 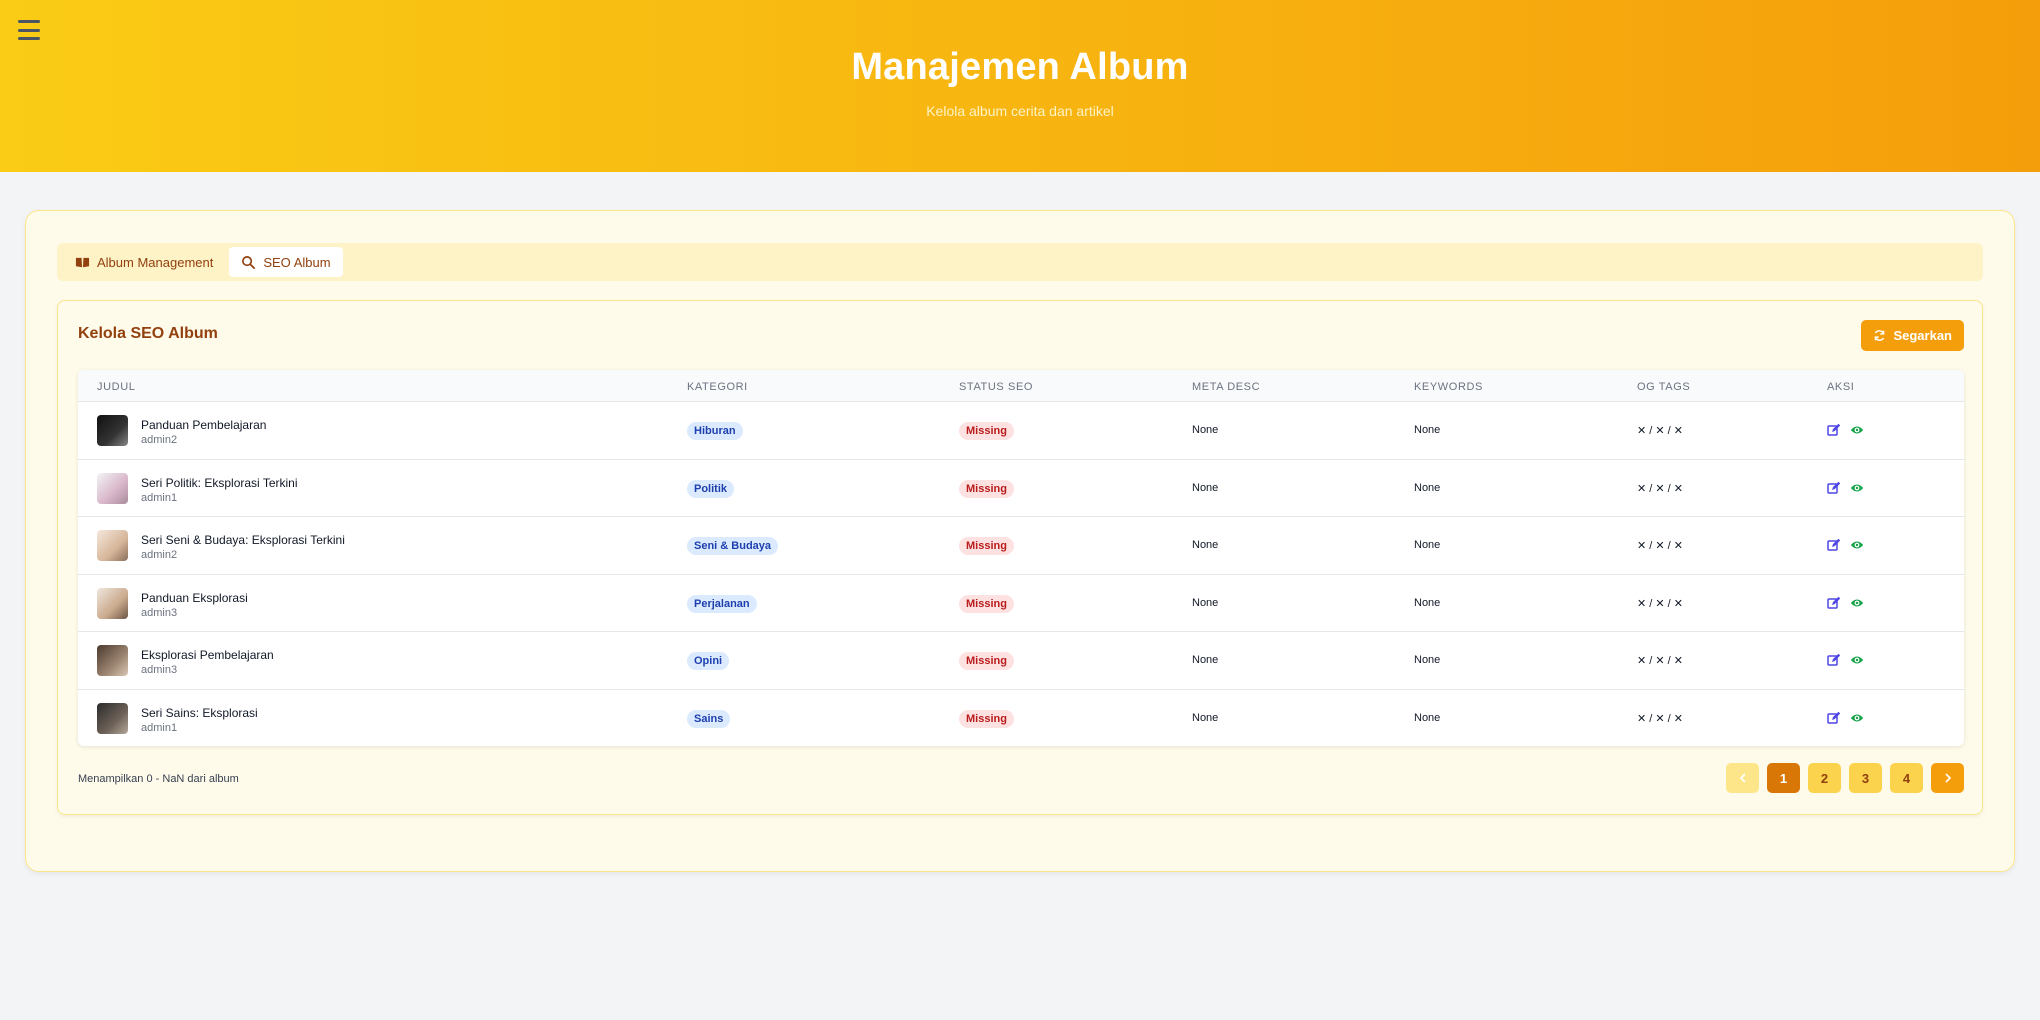 What do you see at coordinates (199, 712) in the screenshot?
I see `album-title: Seri Sains: Eksplorasi` at bounding box center [199, 712].